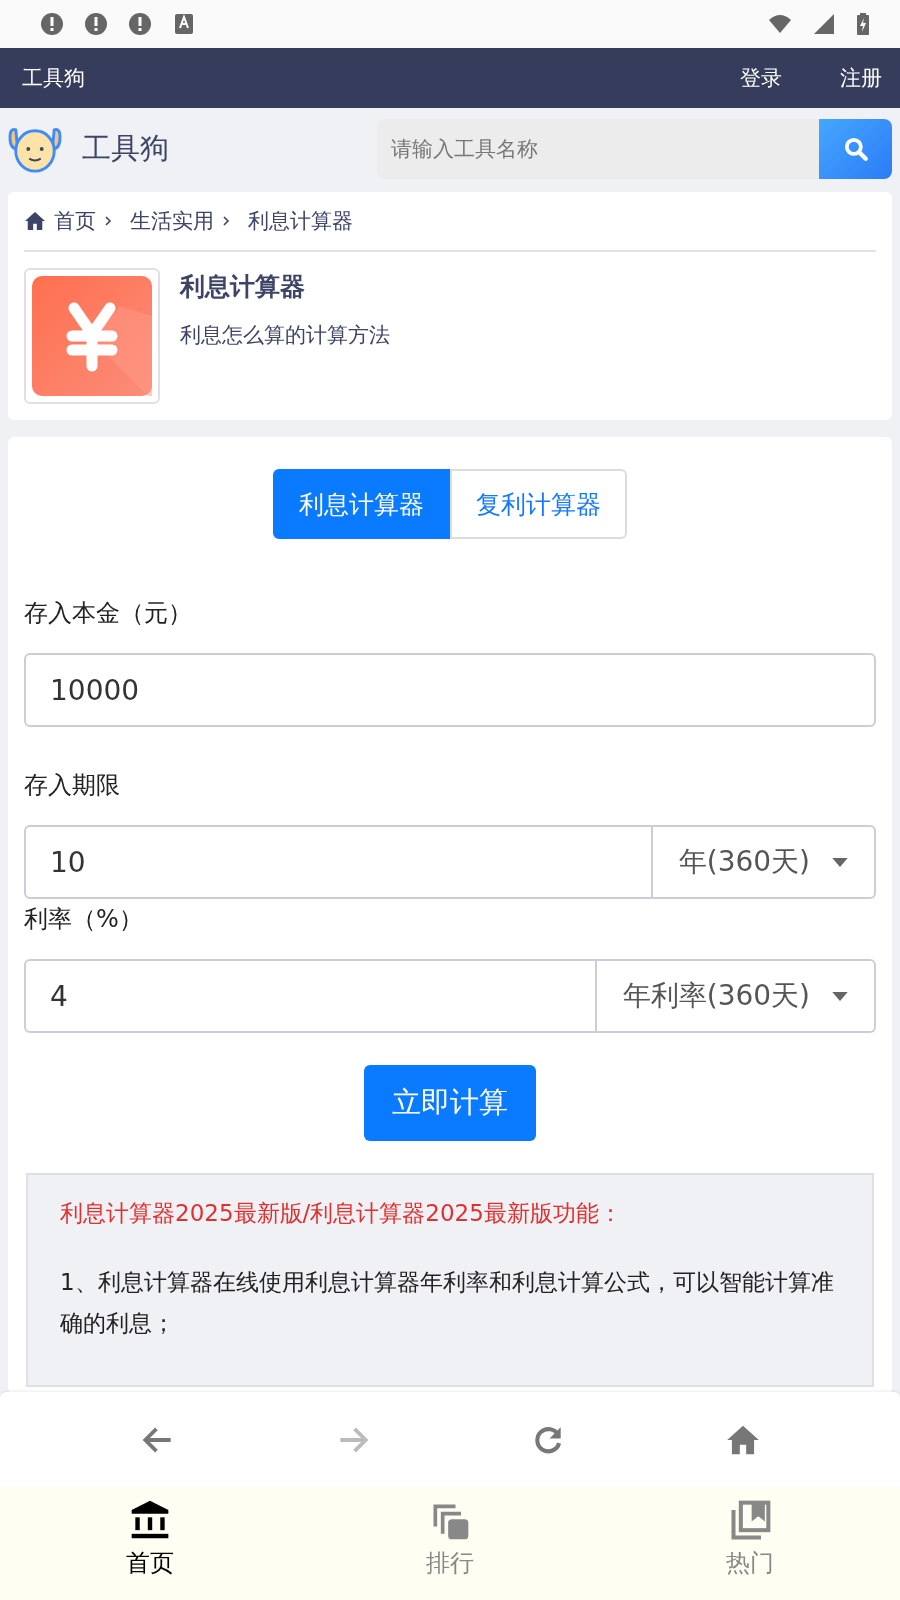 This screenshot has height=1600, width=900. I want to click on field-label: 存入本金（元）, so click(108, 613).